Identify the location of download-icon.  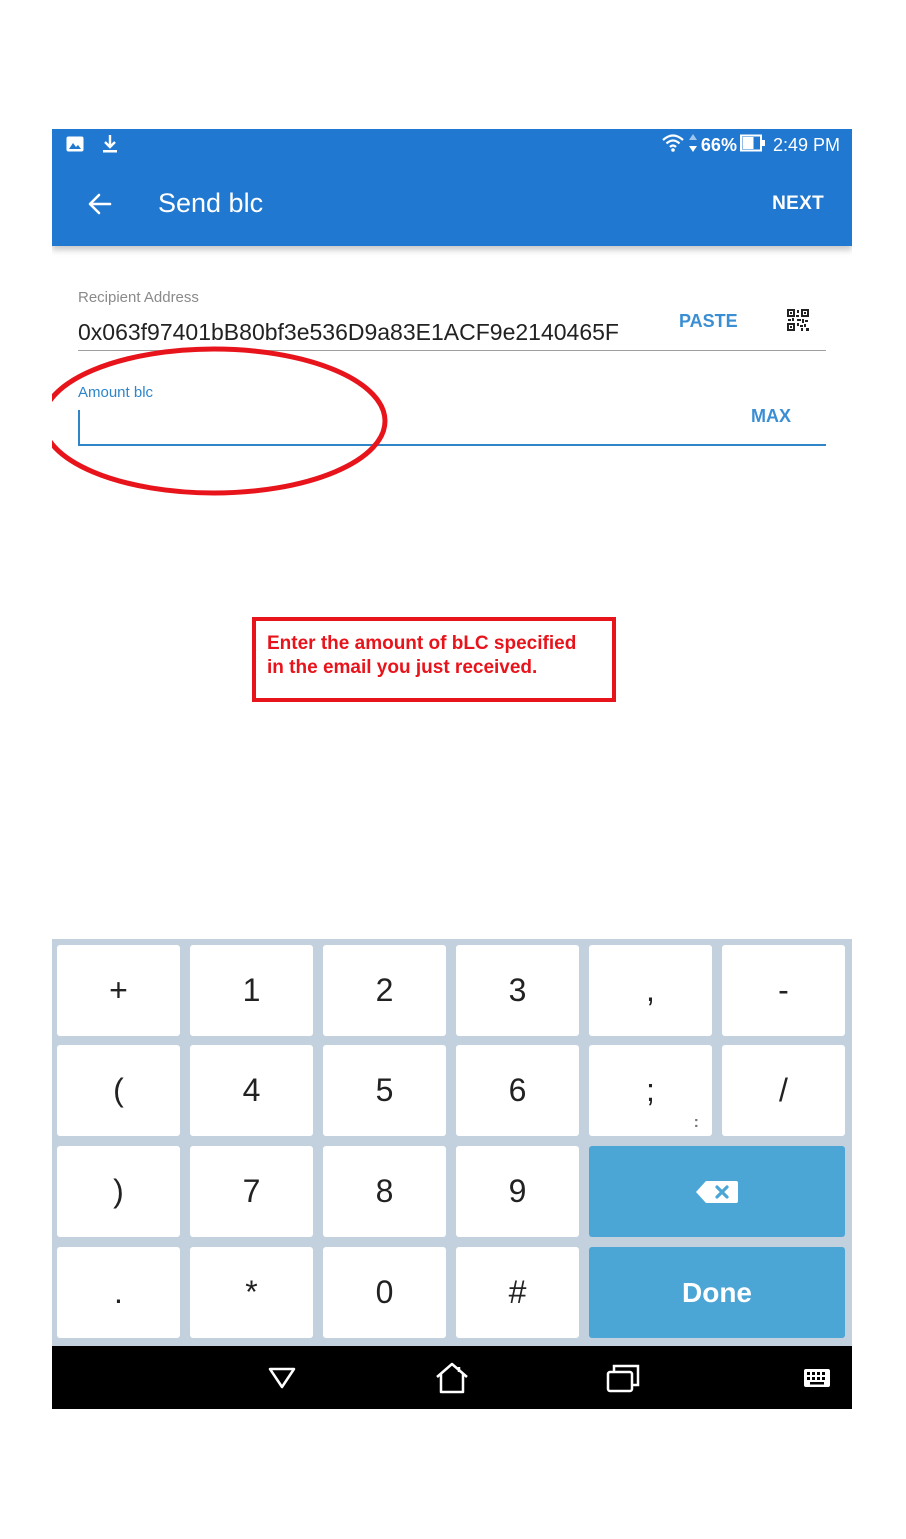
(110, 146).